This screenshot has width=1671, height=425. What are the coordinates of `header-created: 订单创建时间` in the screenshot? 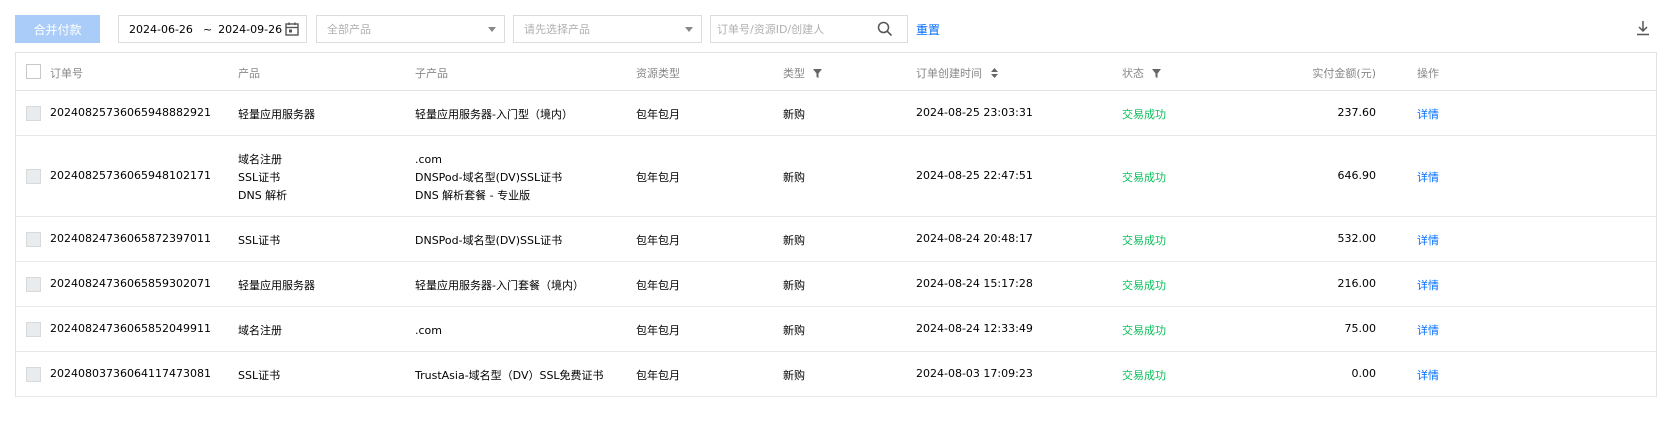 It's located at (957, 73).